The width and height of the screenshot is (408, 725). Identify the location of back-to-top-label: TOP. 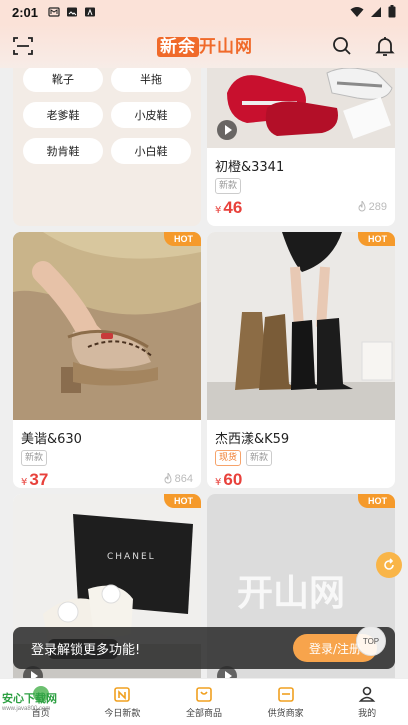
(371, 641).